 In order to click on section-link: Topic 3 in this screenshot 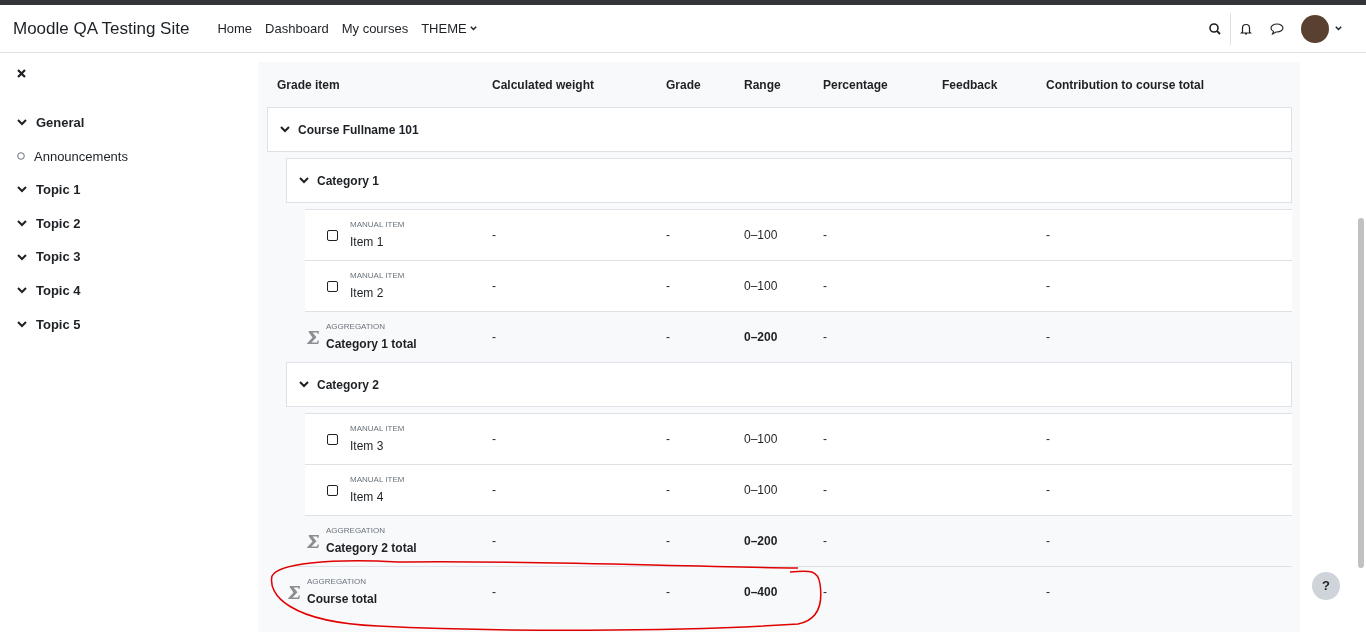, I will do `click(122, 257)`.